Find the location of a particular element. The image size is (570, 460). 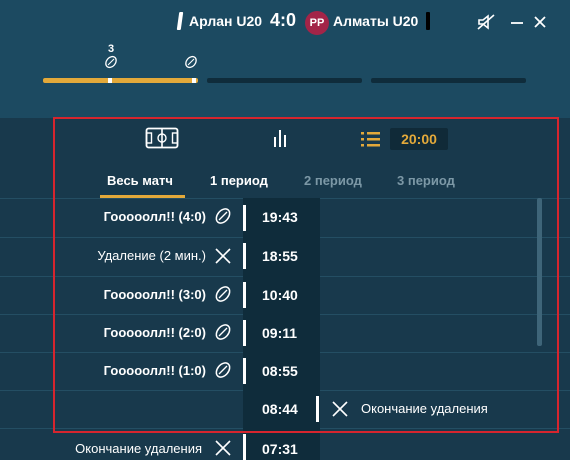

list-icon is located at coordinates (371, 139).